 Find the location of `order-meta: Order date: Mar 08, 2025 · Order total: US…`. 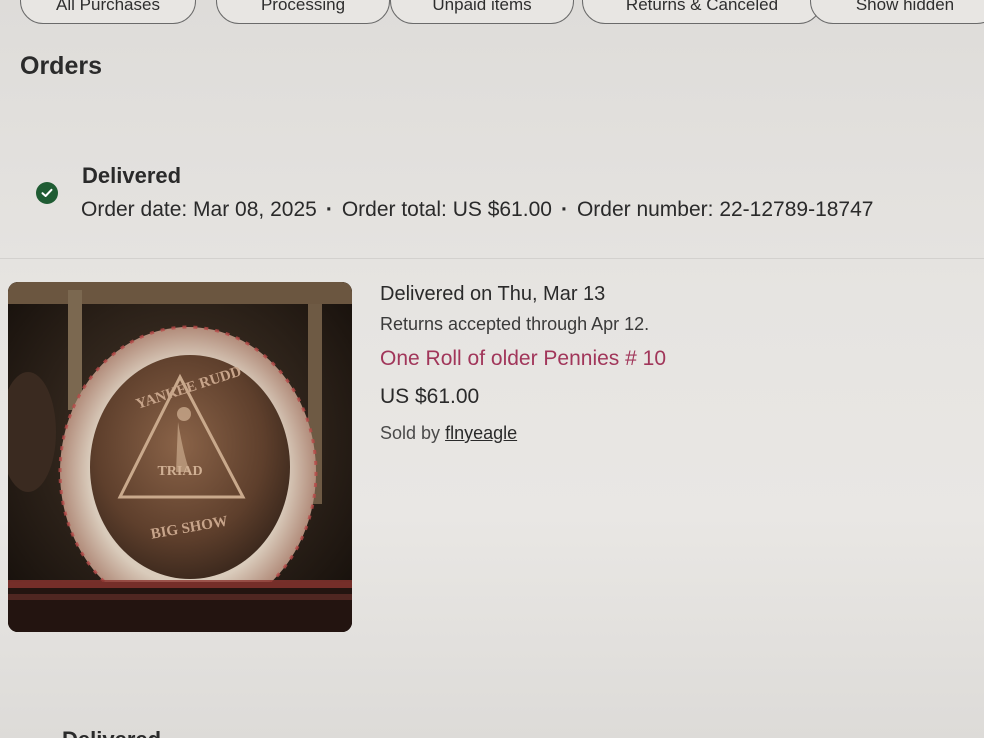

order-meta: Order date: Mar 08, 2025 · Order total: US… is located at coordinates (532, 210).